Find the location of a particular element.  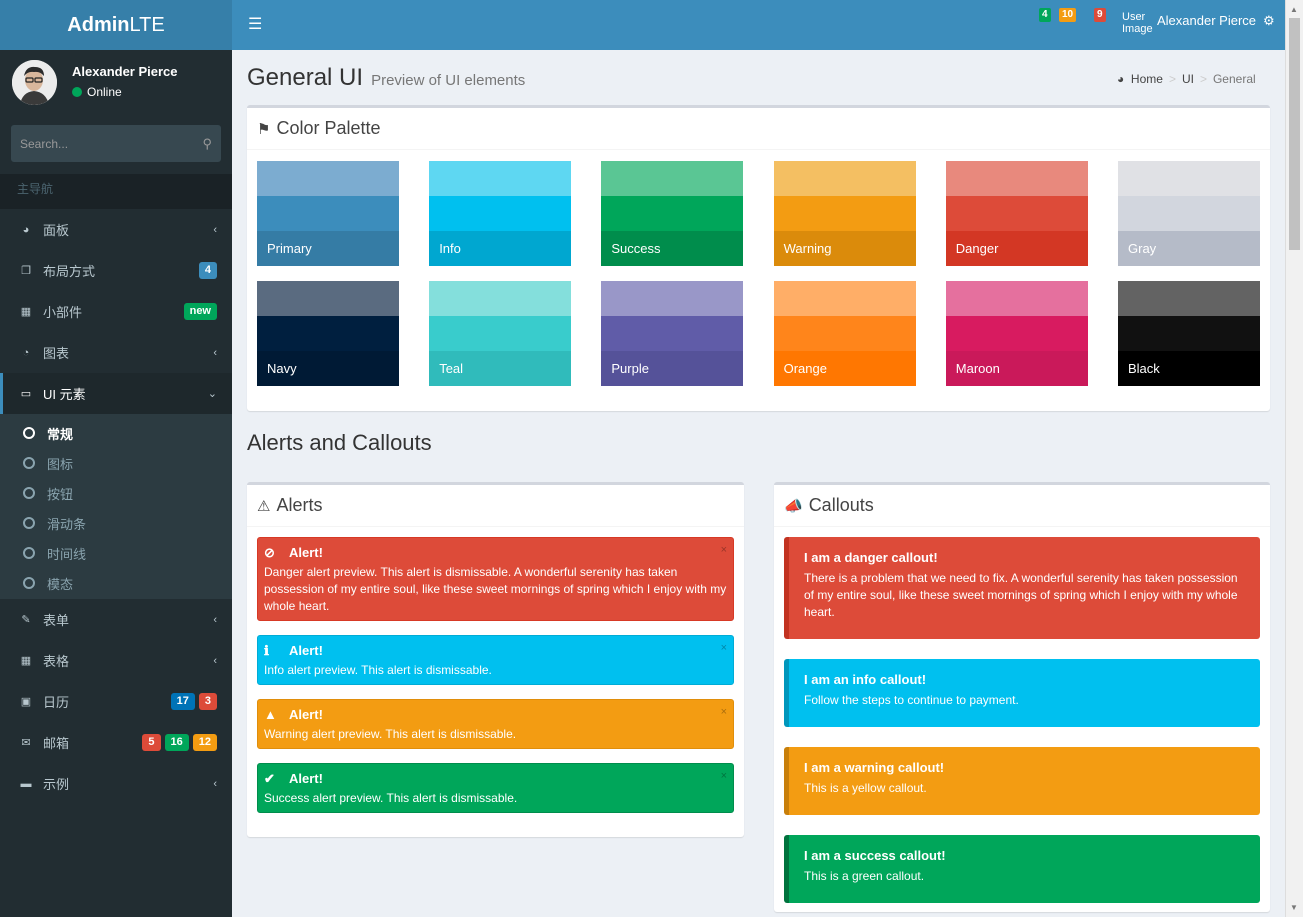

sidebar-item: ▦ 小部件 new is located at coordinates (116, 311).